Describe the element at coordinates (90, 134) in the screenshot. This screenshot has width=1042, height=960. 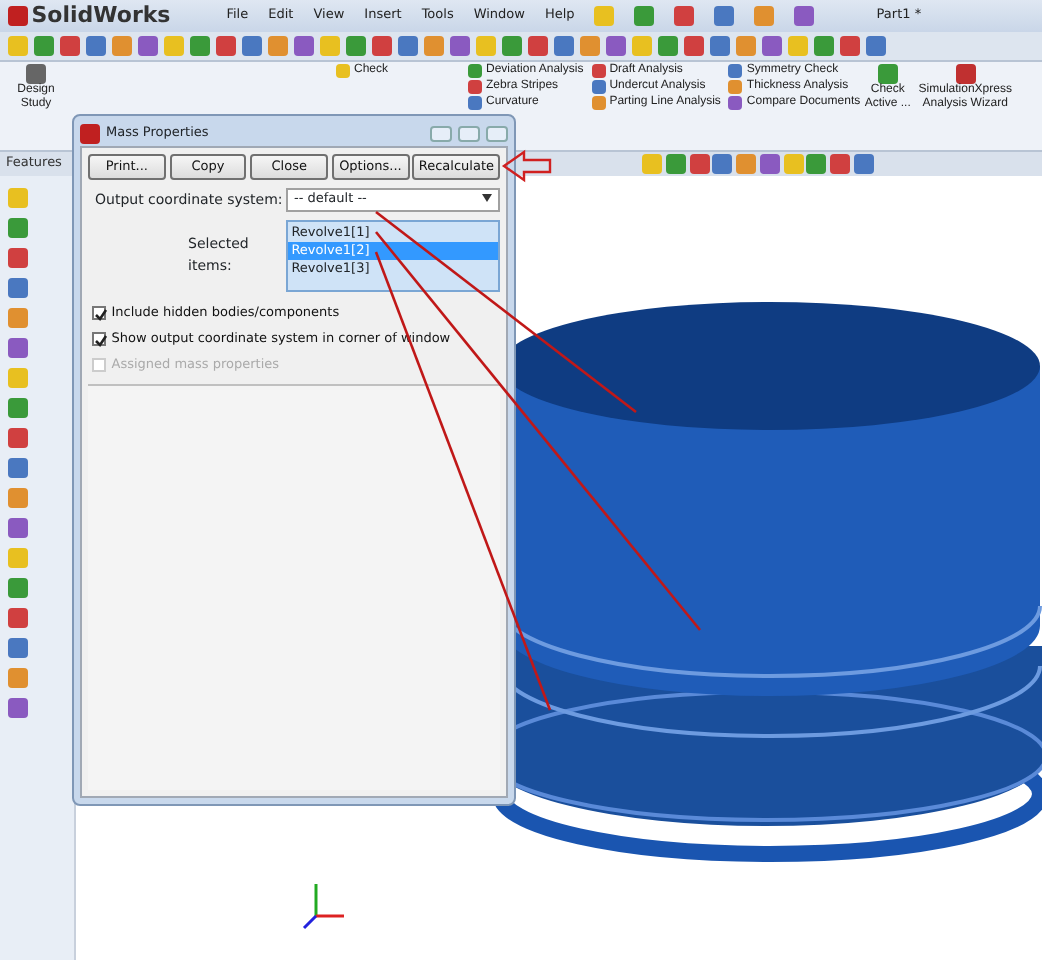
I see `dialog-logo-icon` at that location.